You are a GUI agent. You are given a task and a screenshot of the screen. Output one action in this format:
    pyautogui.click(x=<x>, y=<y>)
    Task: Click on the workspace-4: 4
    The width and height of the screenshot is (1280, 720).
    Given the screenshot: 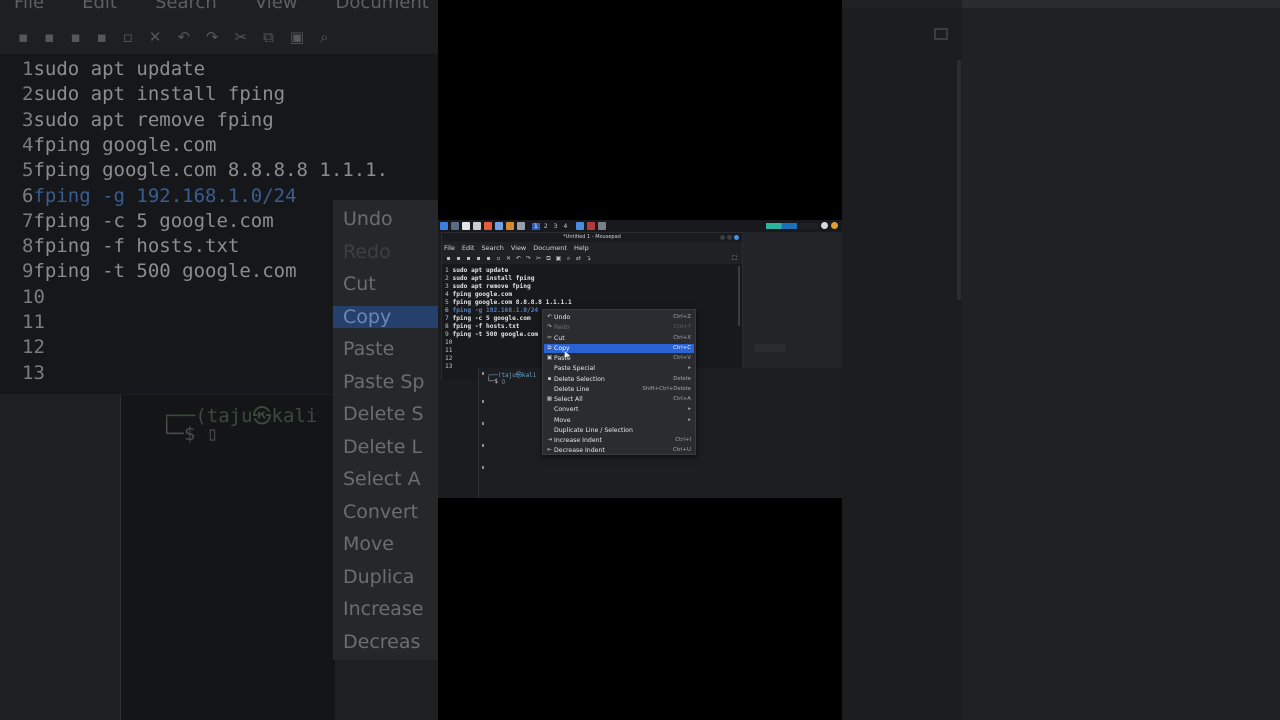 What is the action you would take?
    pyautogui.click(x=565, y=226)
    